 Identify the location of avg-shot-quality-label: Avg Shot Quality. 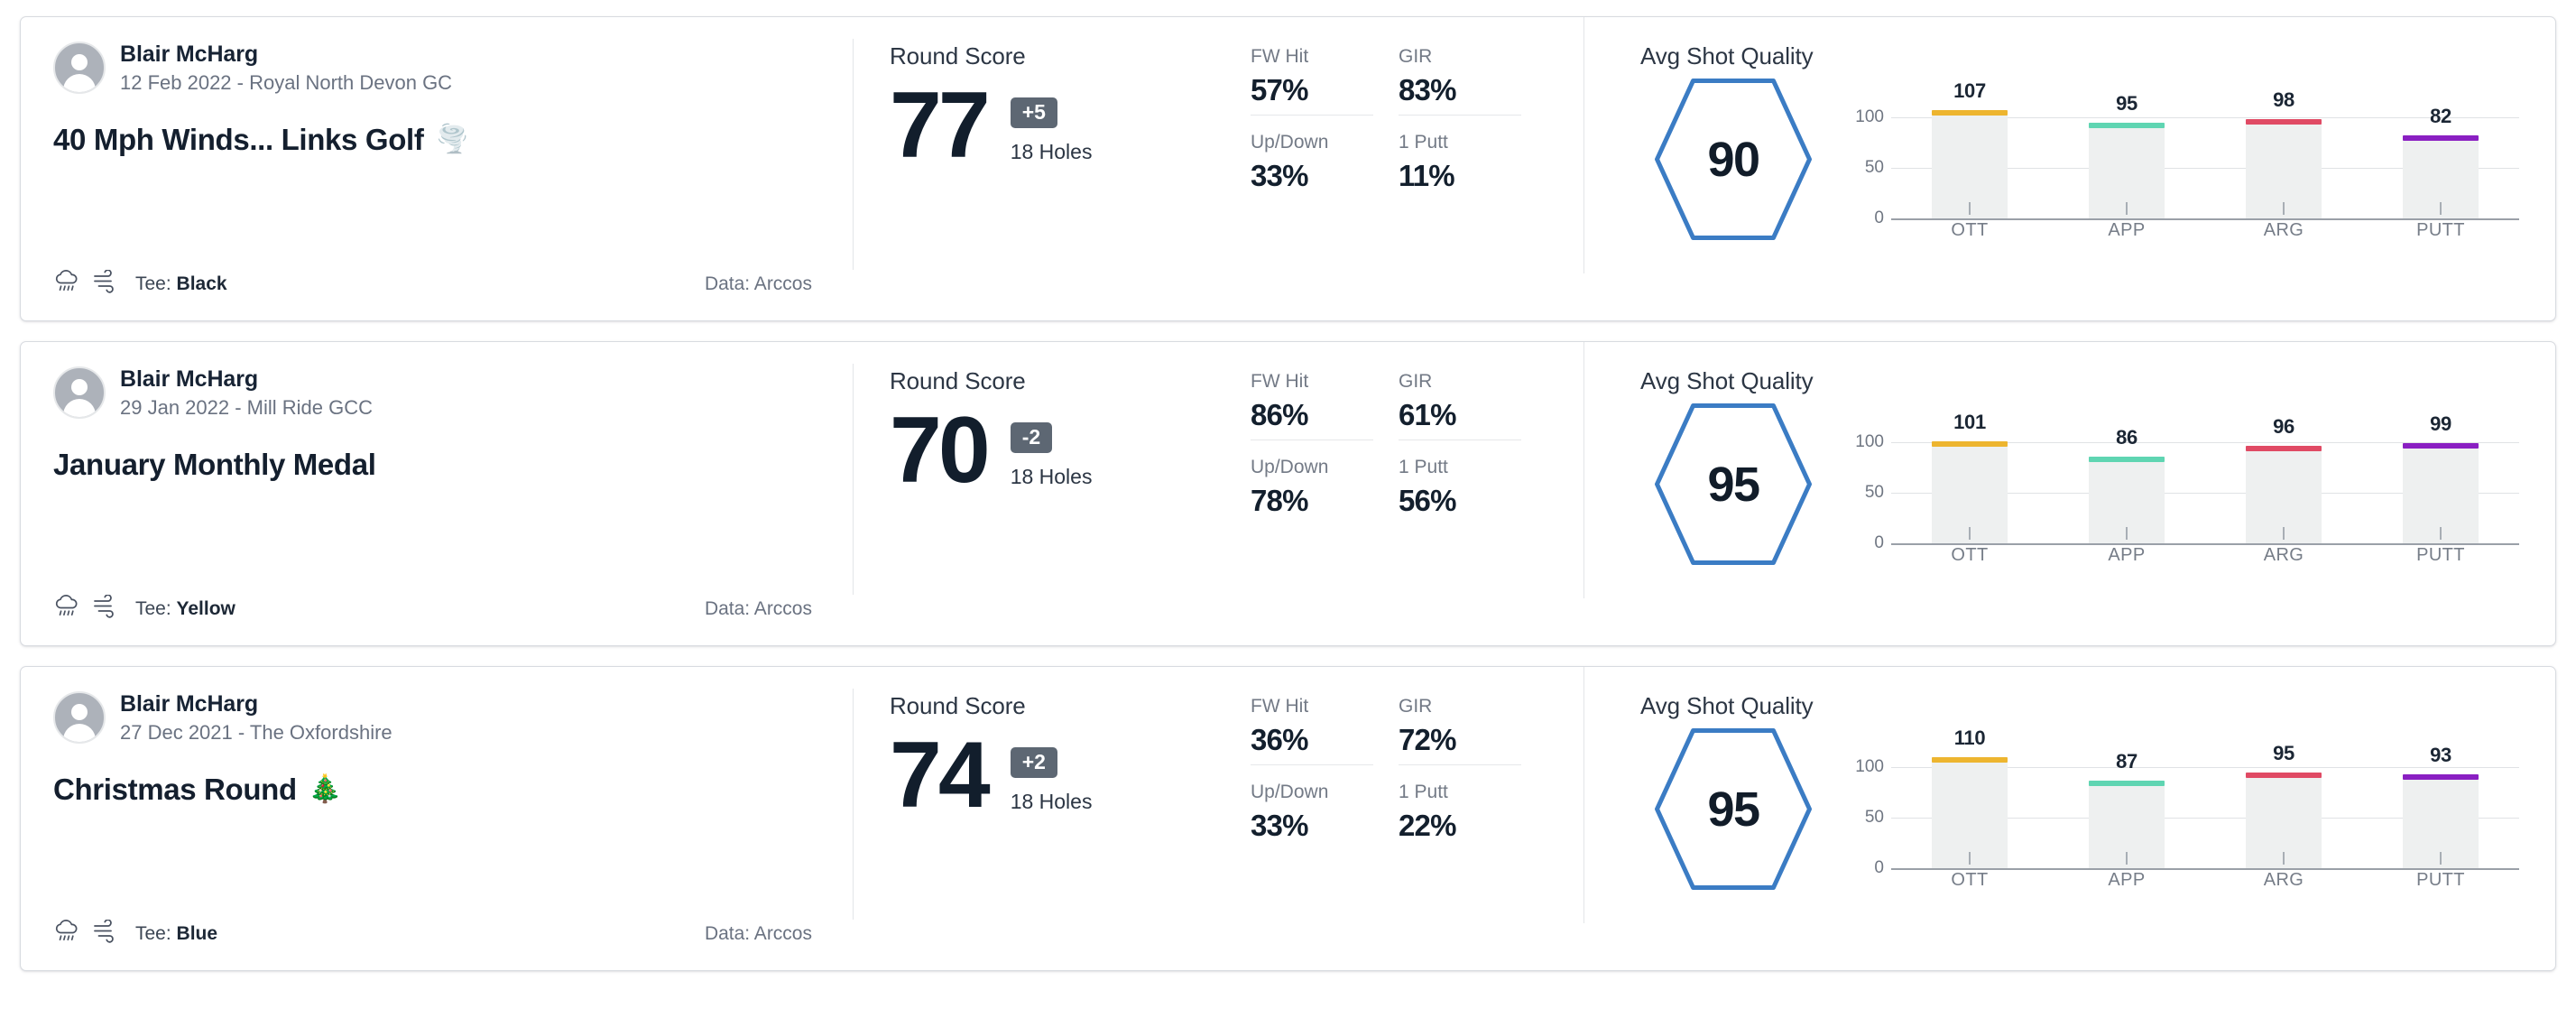
(1727, 380).